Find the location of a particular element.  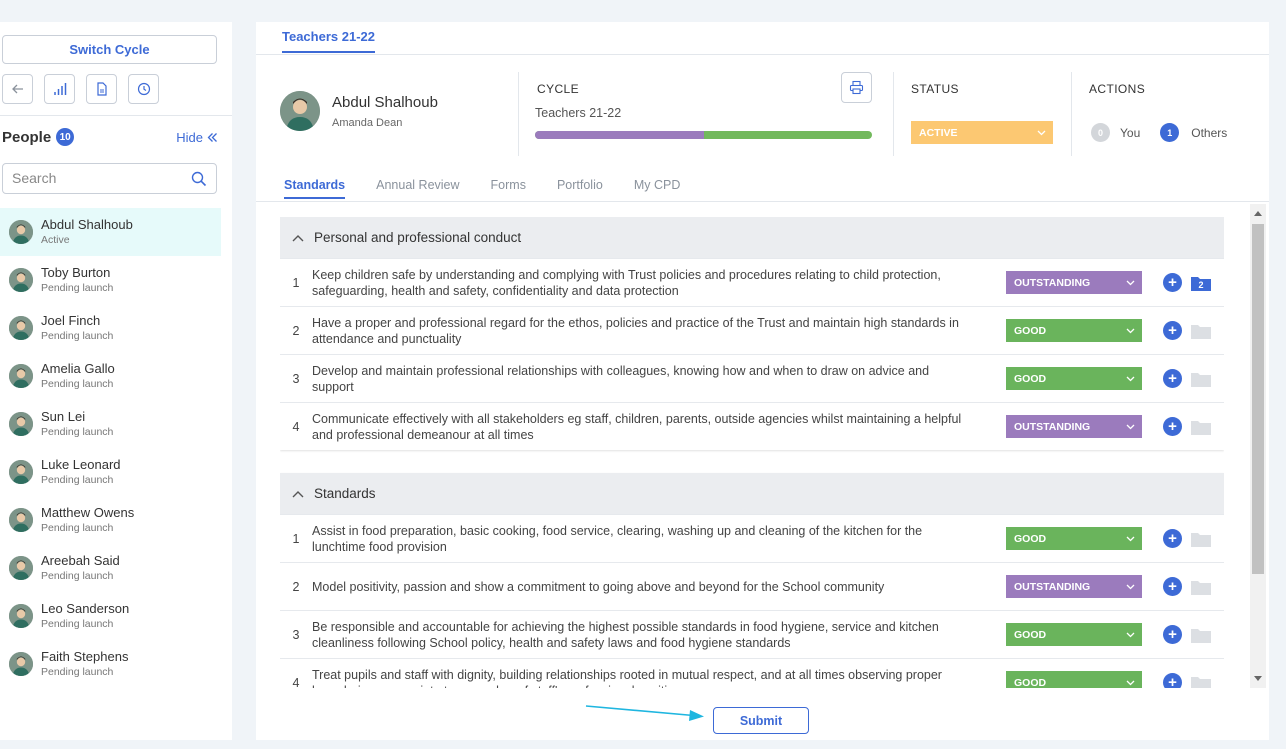

document-button is located at coordinates (101, 89).